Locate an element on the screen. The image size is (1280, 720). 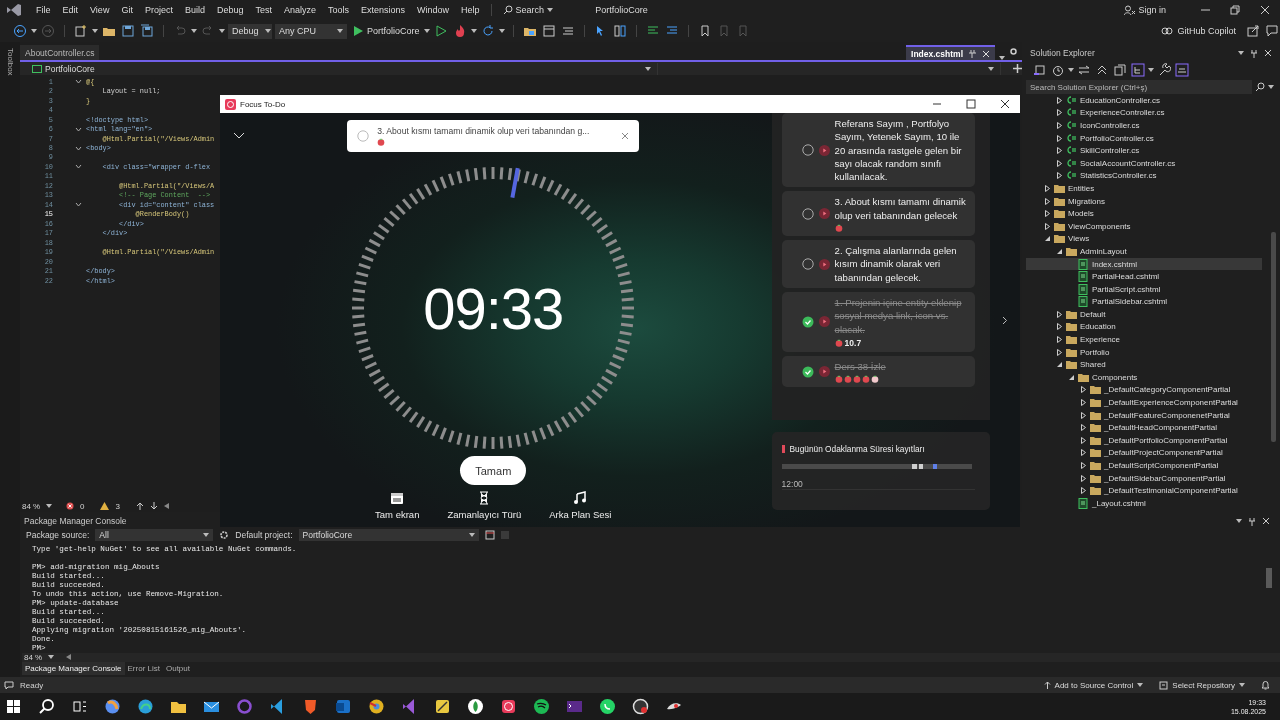
tree-item: _Layout.cshtml is located at coordinates (1144, 503).